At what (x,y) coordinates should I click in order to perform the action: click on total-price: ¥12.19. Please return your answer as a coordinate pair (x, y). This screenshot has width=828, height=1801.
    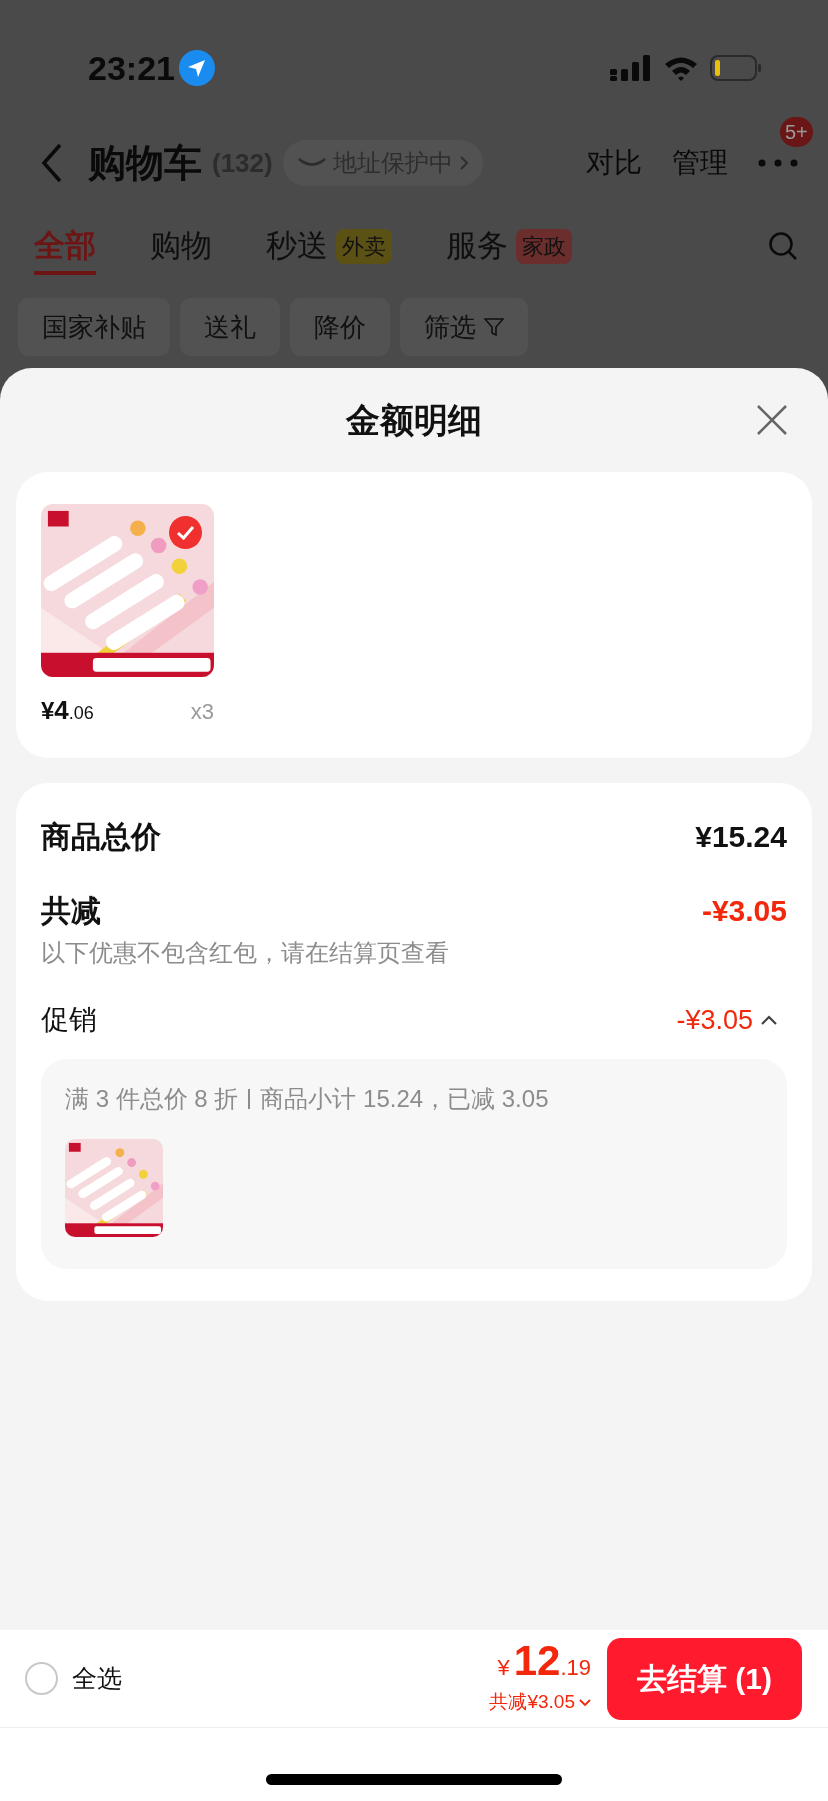
    Looking at the image, I should click on (544, 1661).